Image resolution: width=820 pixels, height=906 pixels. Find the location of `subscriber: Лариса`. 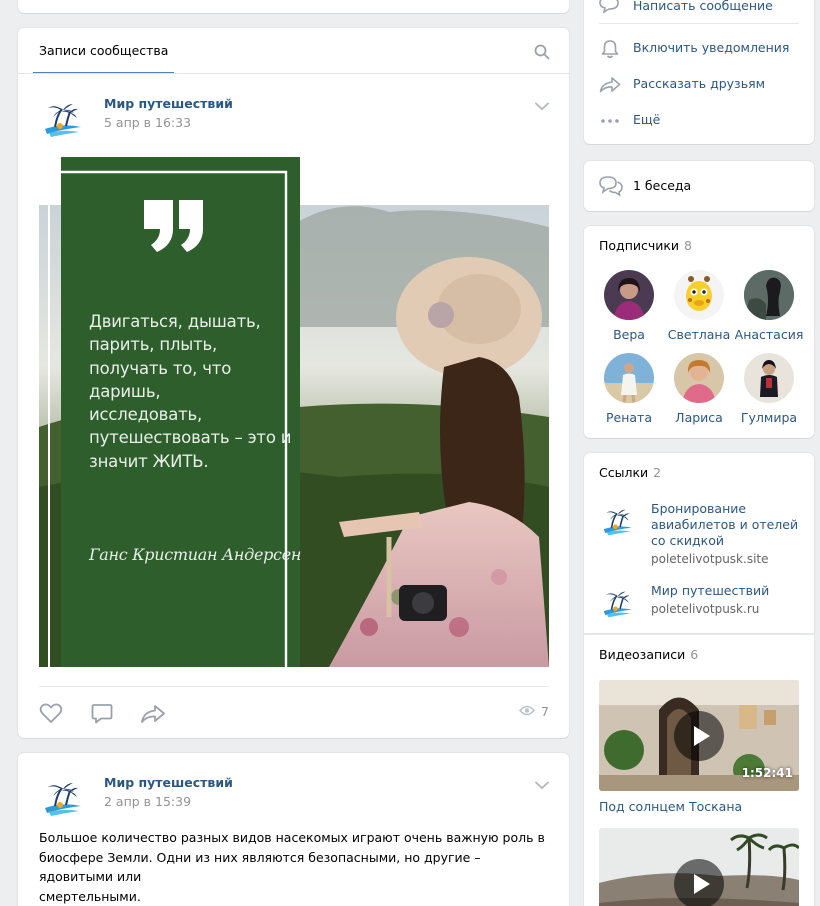

subscriber: Лариса is located at coordinates (699, 389).